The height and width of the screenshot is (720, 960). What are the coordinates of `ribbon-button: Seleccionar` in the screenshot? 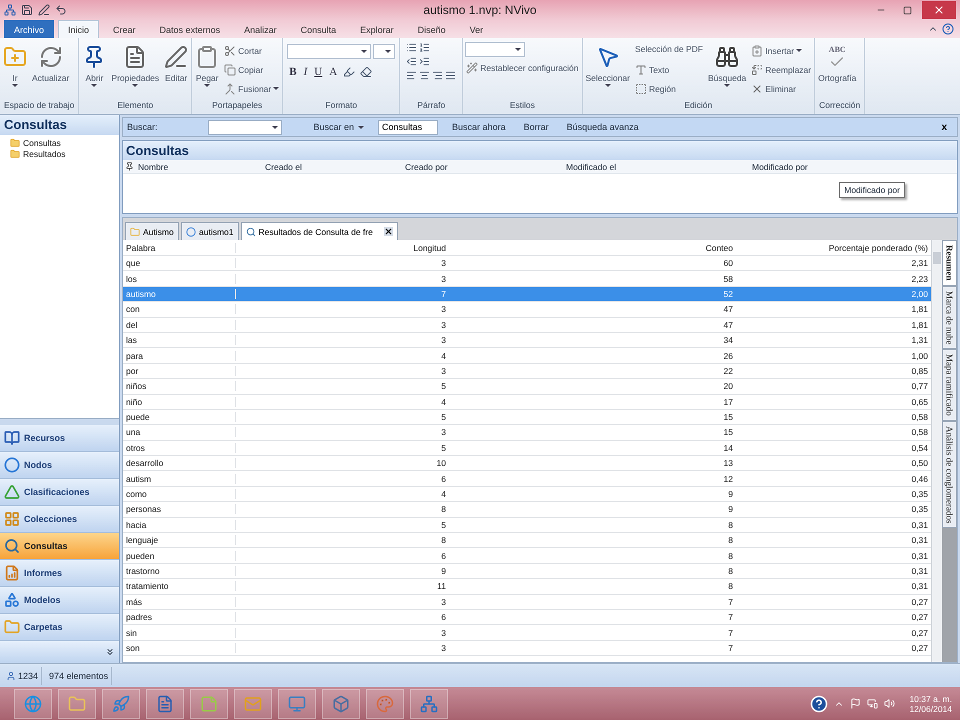 It's located at (607, 64).